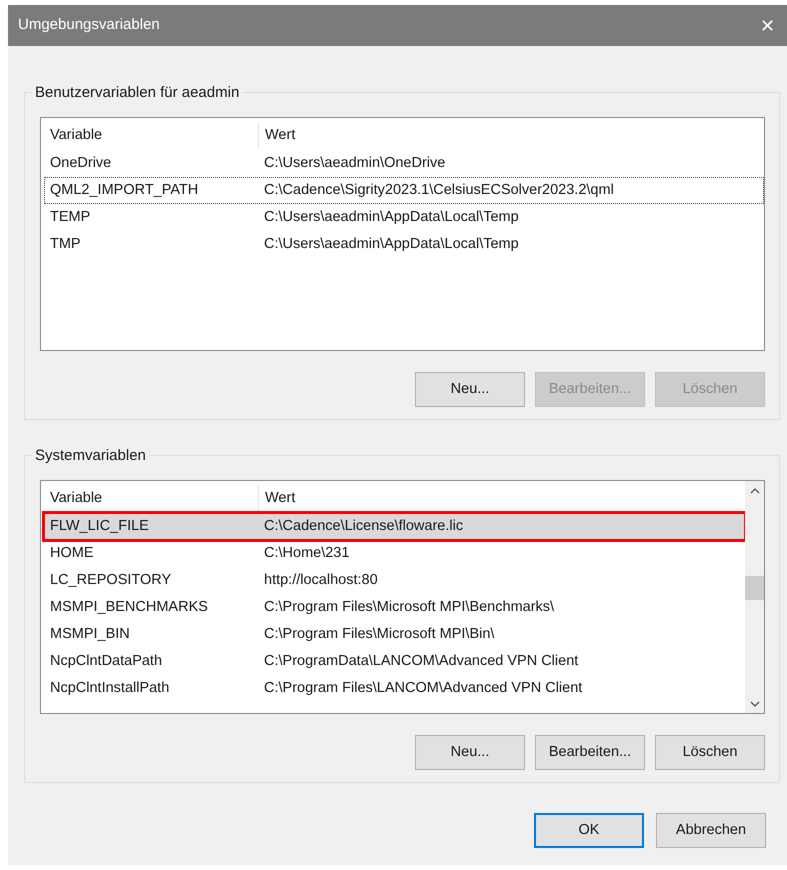 The image size is (787, 870). What do you see at coordinates (363, 526) in the screenshot?
I see `variable-value: C:\Cadence\License\floware.lic` at bounding box center [363, 526].